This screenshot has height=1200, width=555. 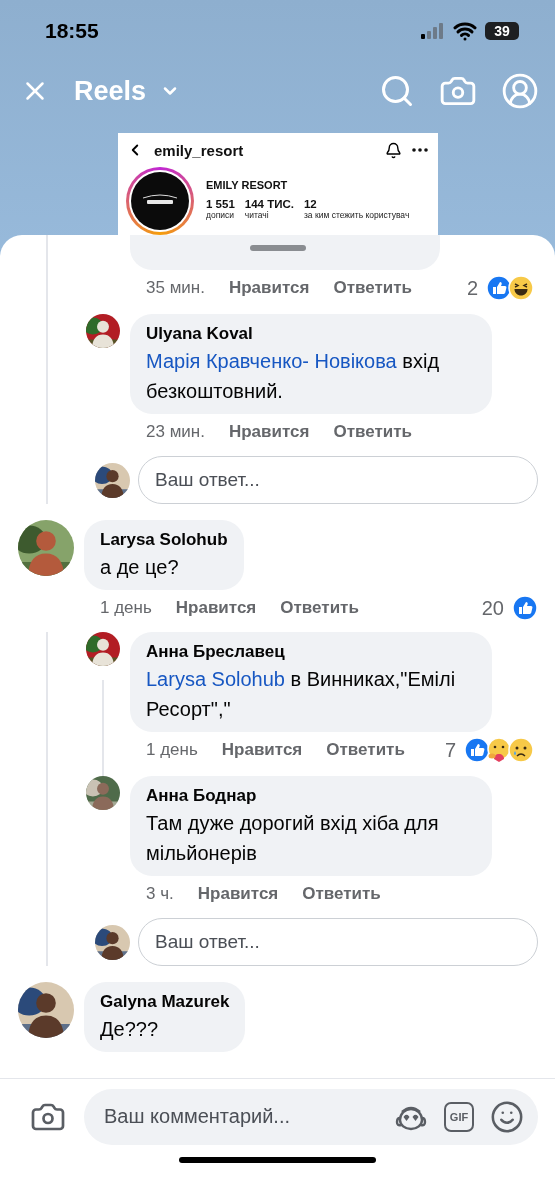 What do you see at coordinates (257, 215) in the screenshot?
I see `stat-label: читачі` at bounding box center [257, 215].